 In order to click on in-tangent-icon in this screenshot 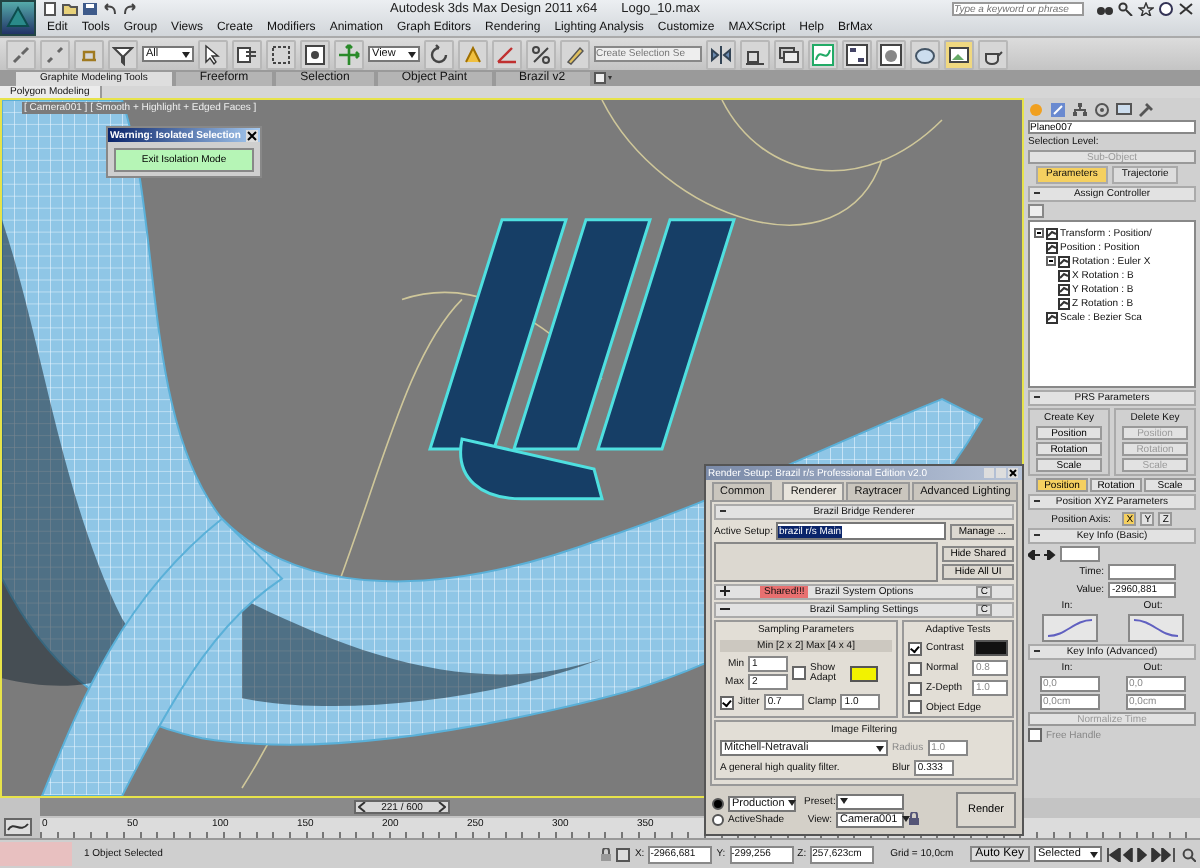, I will do `click(1069, 628)`.